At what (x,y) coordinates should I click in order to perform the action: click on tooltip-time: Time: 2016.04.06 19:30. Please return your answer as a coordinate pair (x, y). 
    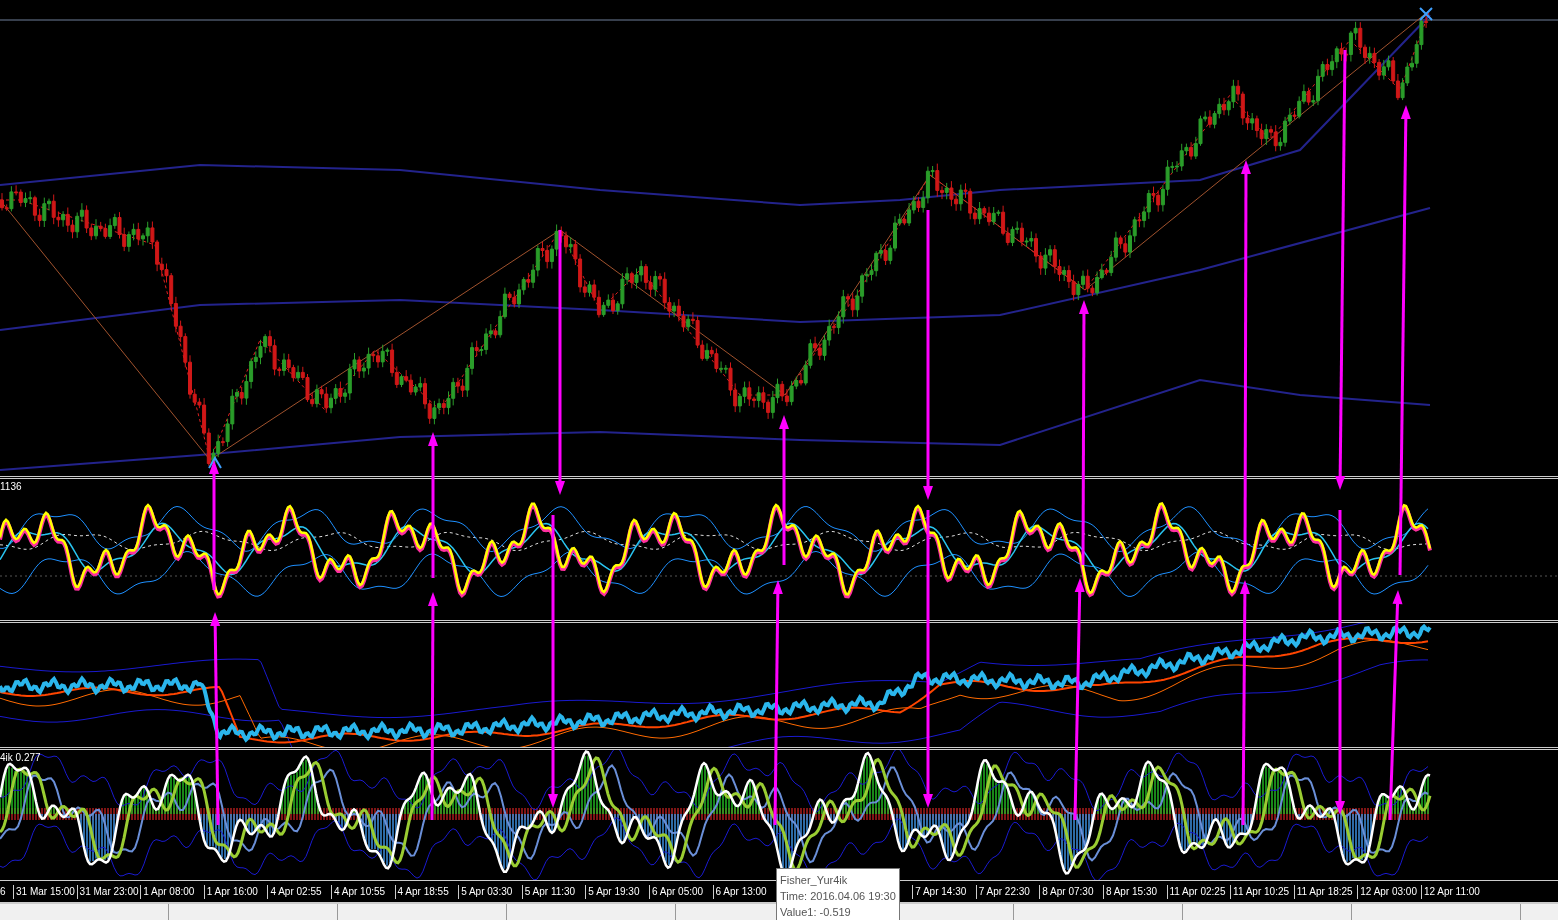
    Looking at the image, I should click on (838, 896).